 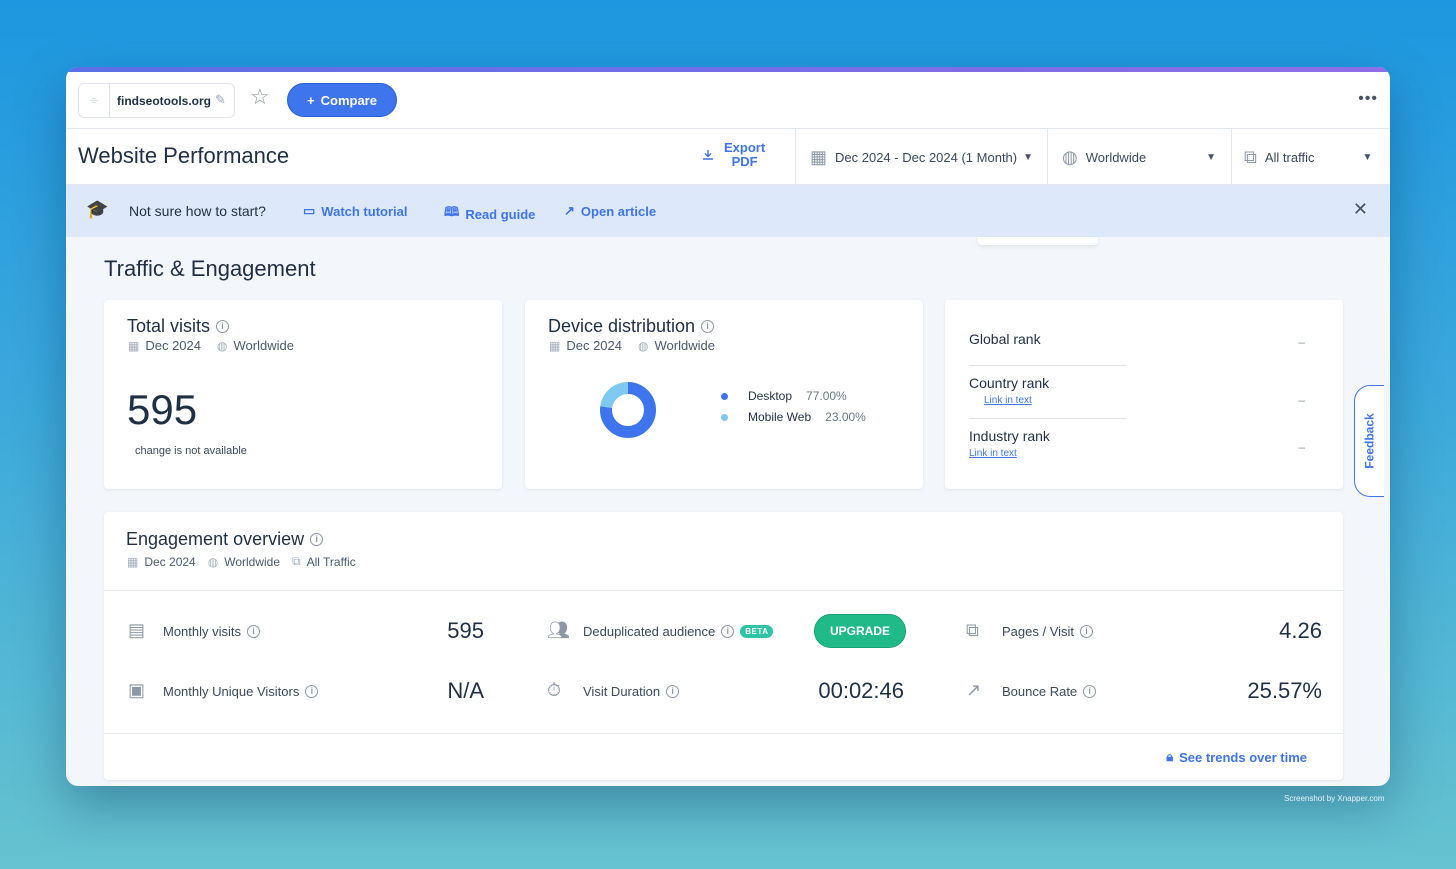 I want to click on region-text: Worldwide, so click(x=1116, y=157).